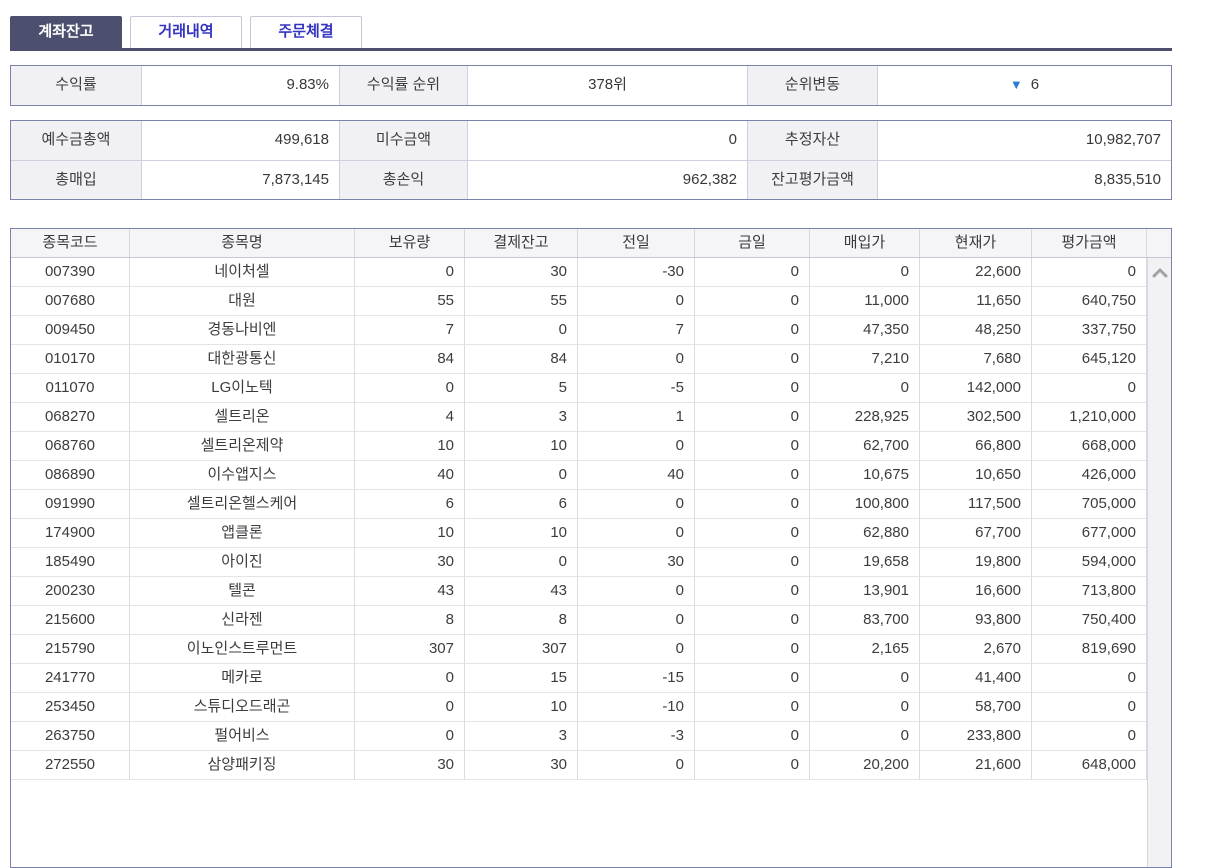 The height and width of the screenshot is (868, 1219). I want to click on tab-transaction-history: 거래내역, so click(186, 32).